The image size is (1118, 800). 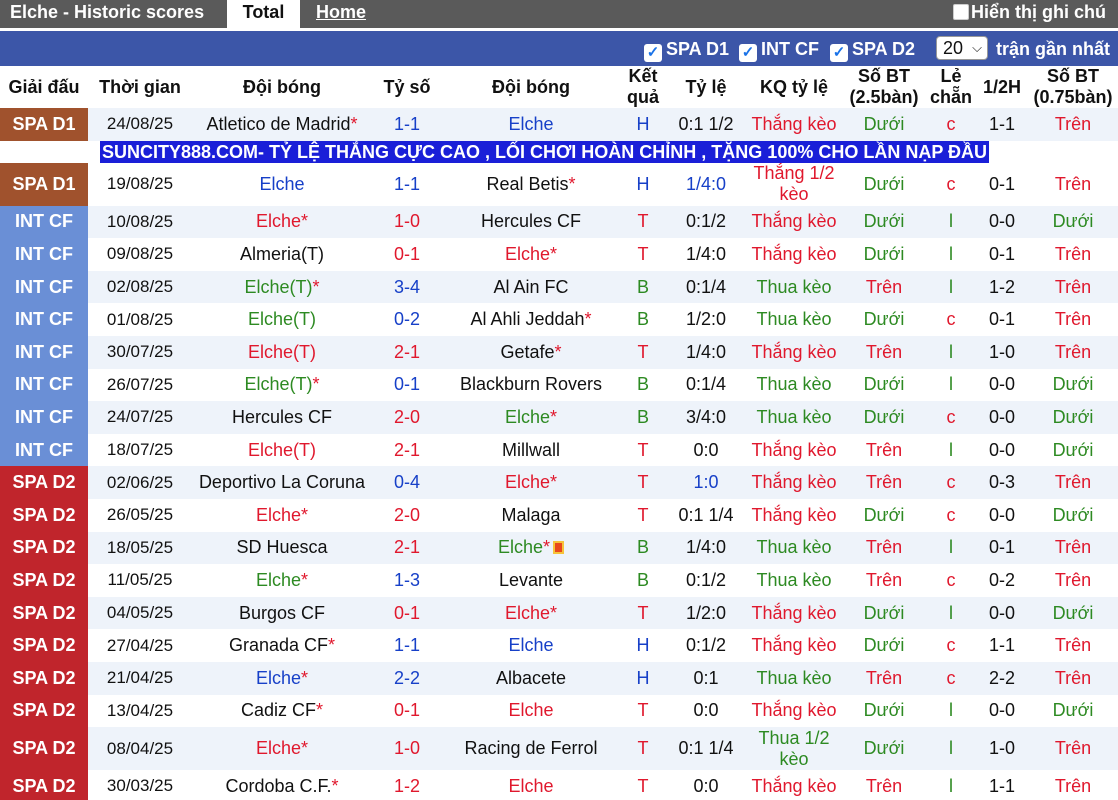 I want to click on home-team: Hercules CF, so click(x=282, y=417).